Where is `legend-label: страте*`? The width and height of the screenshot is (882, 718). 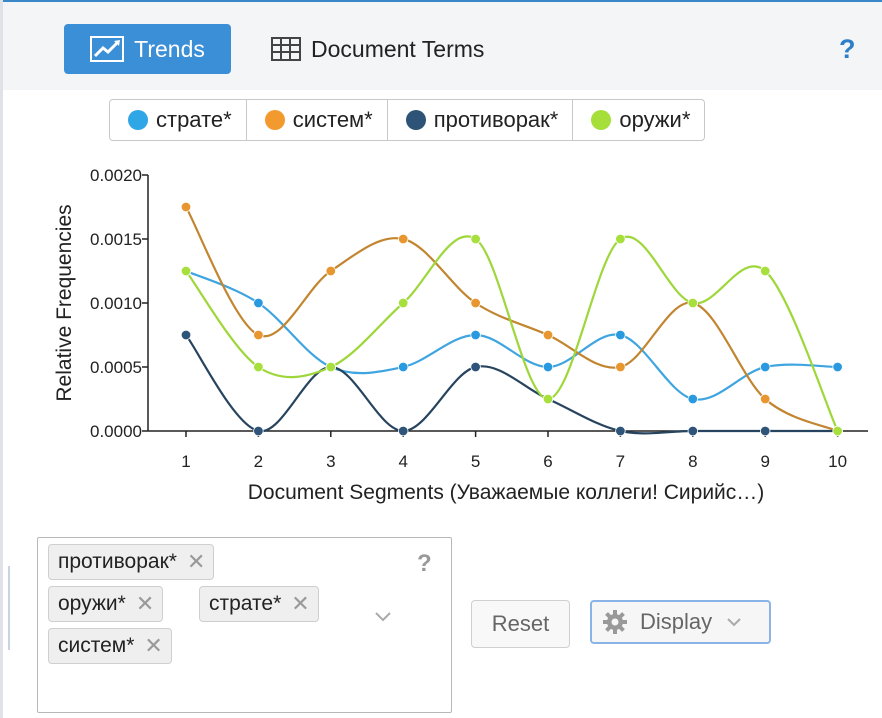 legend-label: страте* is located at coordinates (194, 119).